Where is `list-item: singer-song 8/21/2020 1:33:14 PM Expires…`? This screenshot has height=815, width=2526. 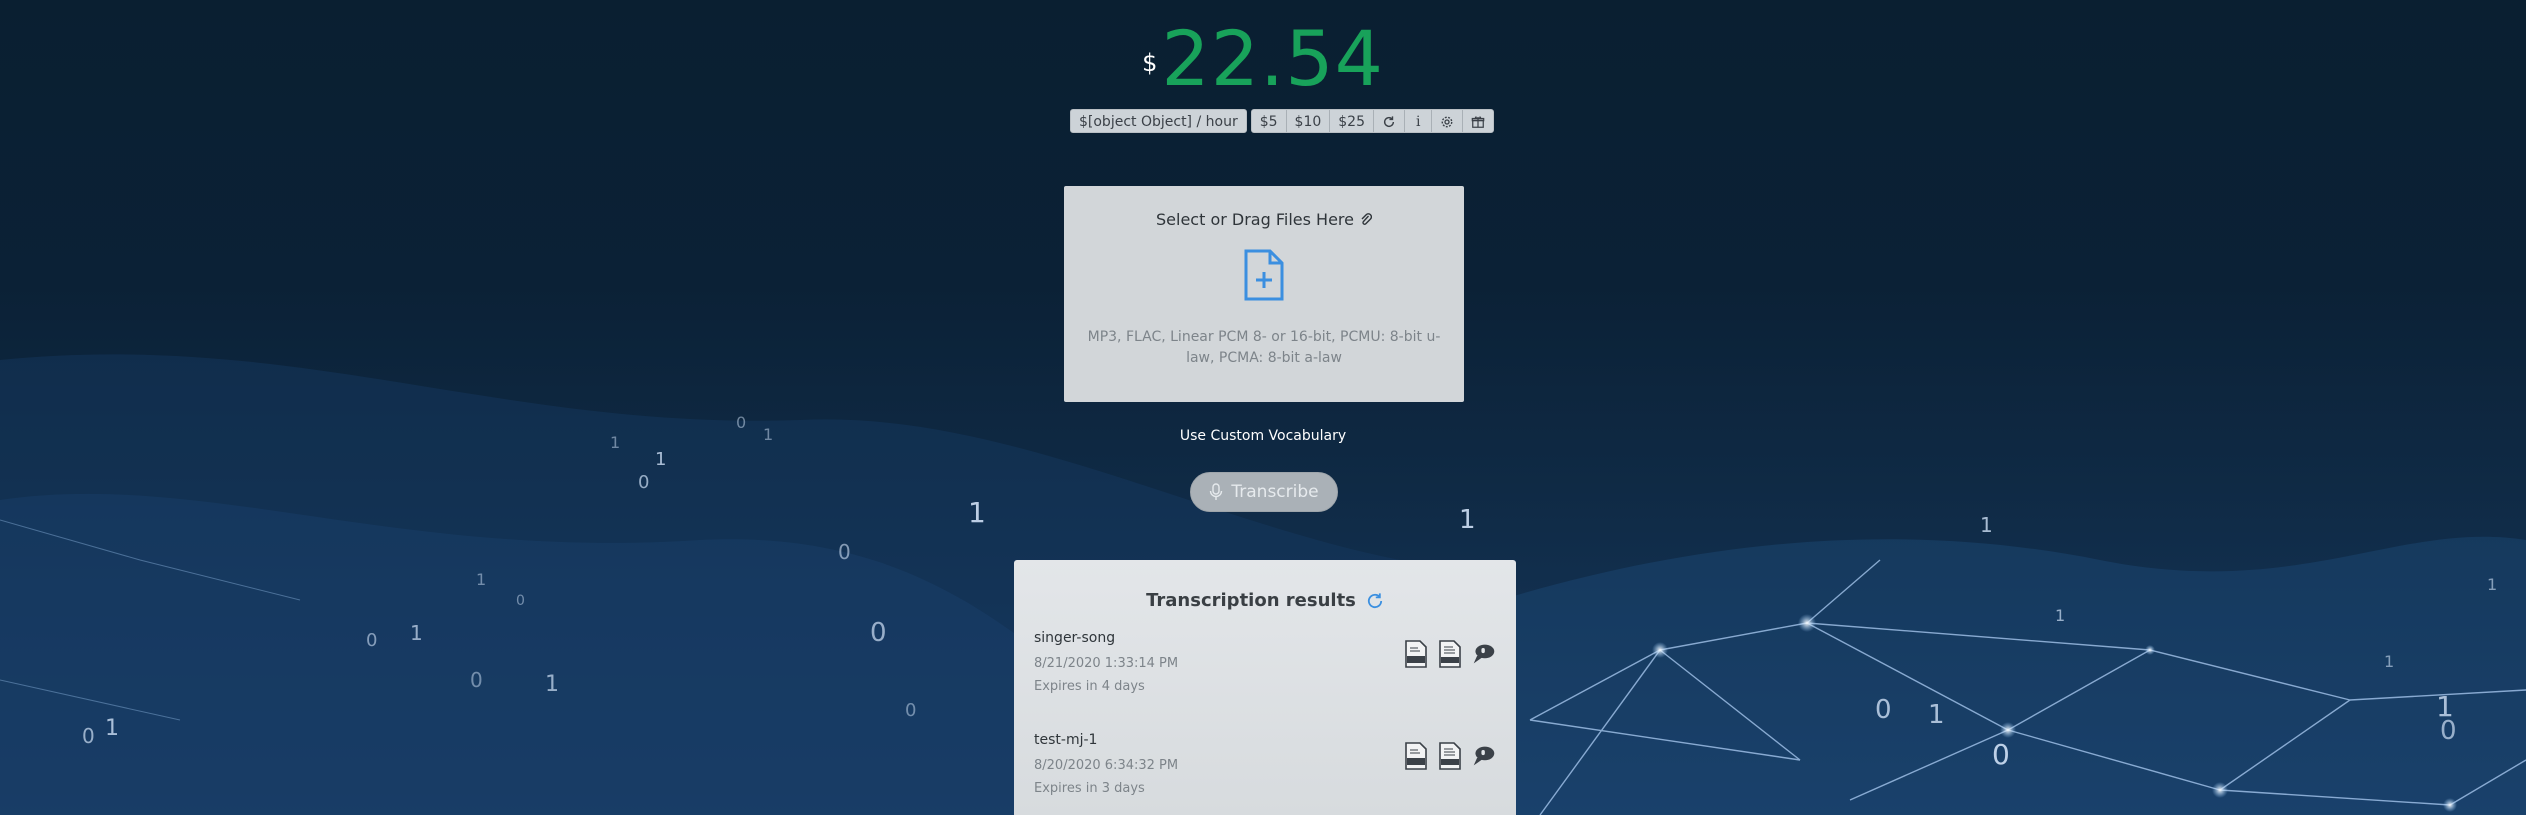
list-item: singer-song 8/21/2020 1:33:14 PM Expires… is located at coordinates (1265, 662).